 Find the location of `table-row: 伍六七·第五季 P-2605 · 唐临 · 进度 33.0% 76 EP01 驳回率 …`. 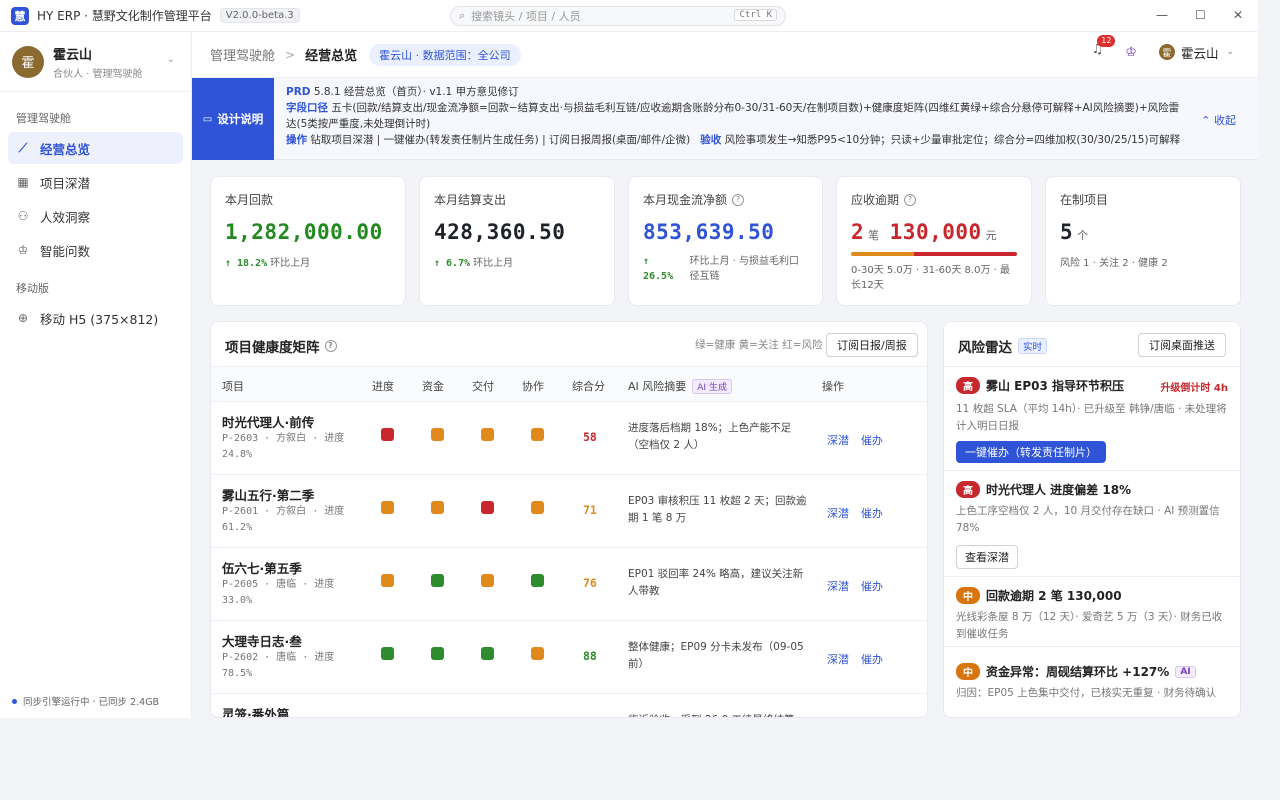

table-row: 伍六七·第五季 P-2605 · 唐临 · 进度 33.0% 76 EP01 驳回率 … is located at coordinates (569, 584).